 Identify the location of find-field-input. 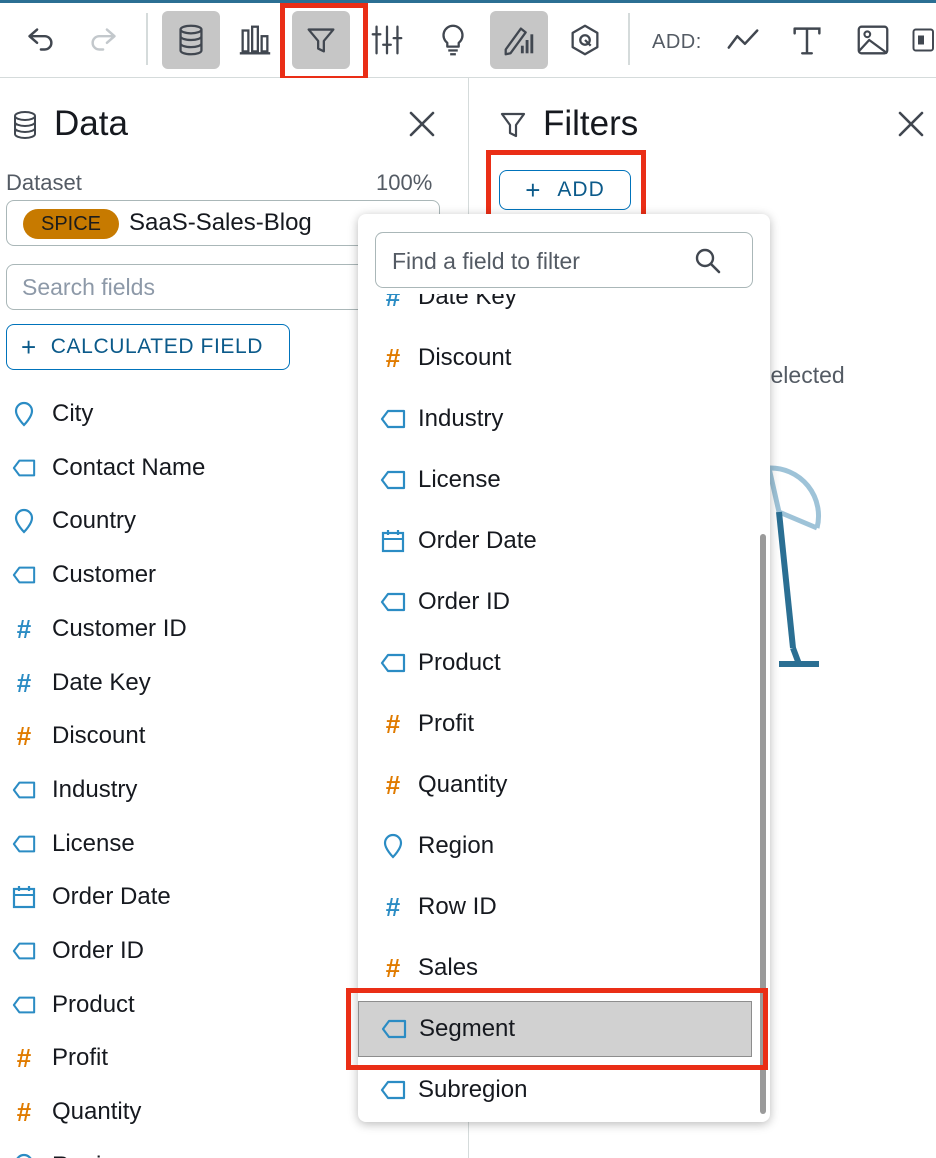
(542, 261).